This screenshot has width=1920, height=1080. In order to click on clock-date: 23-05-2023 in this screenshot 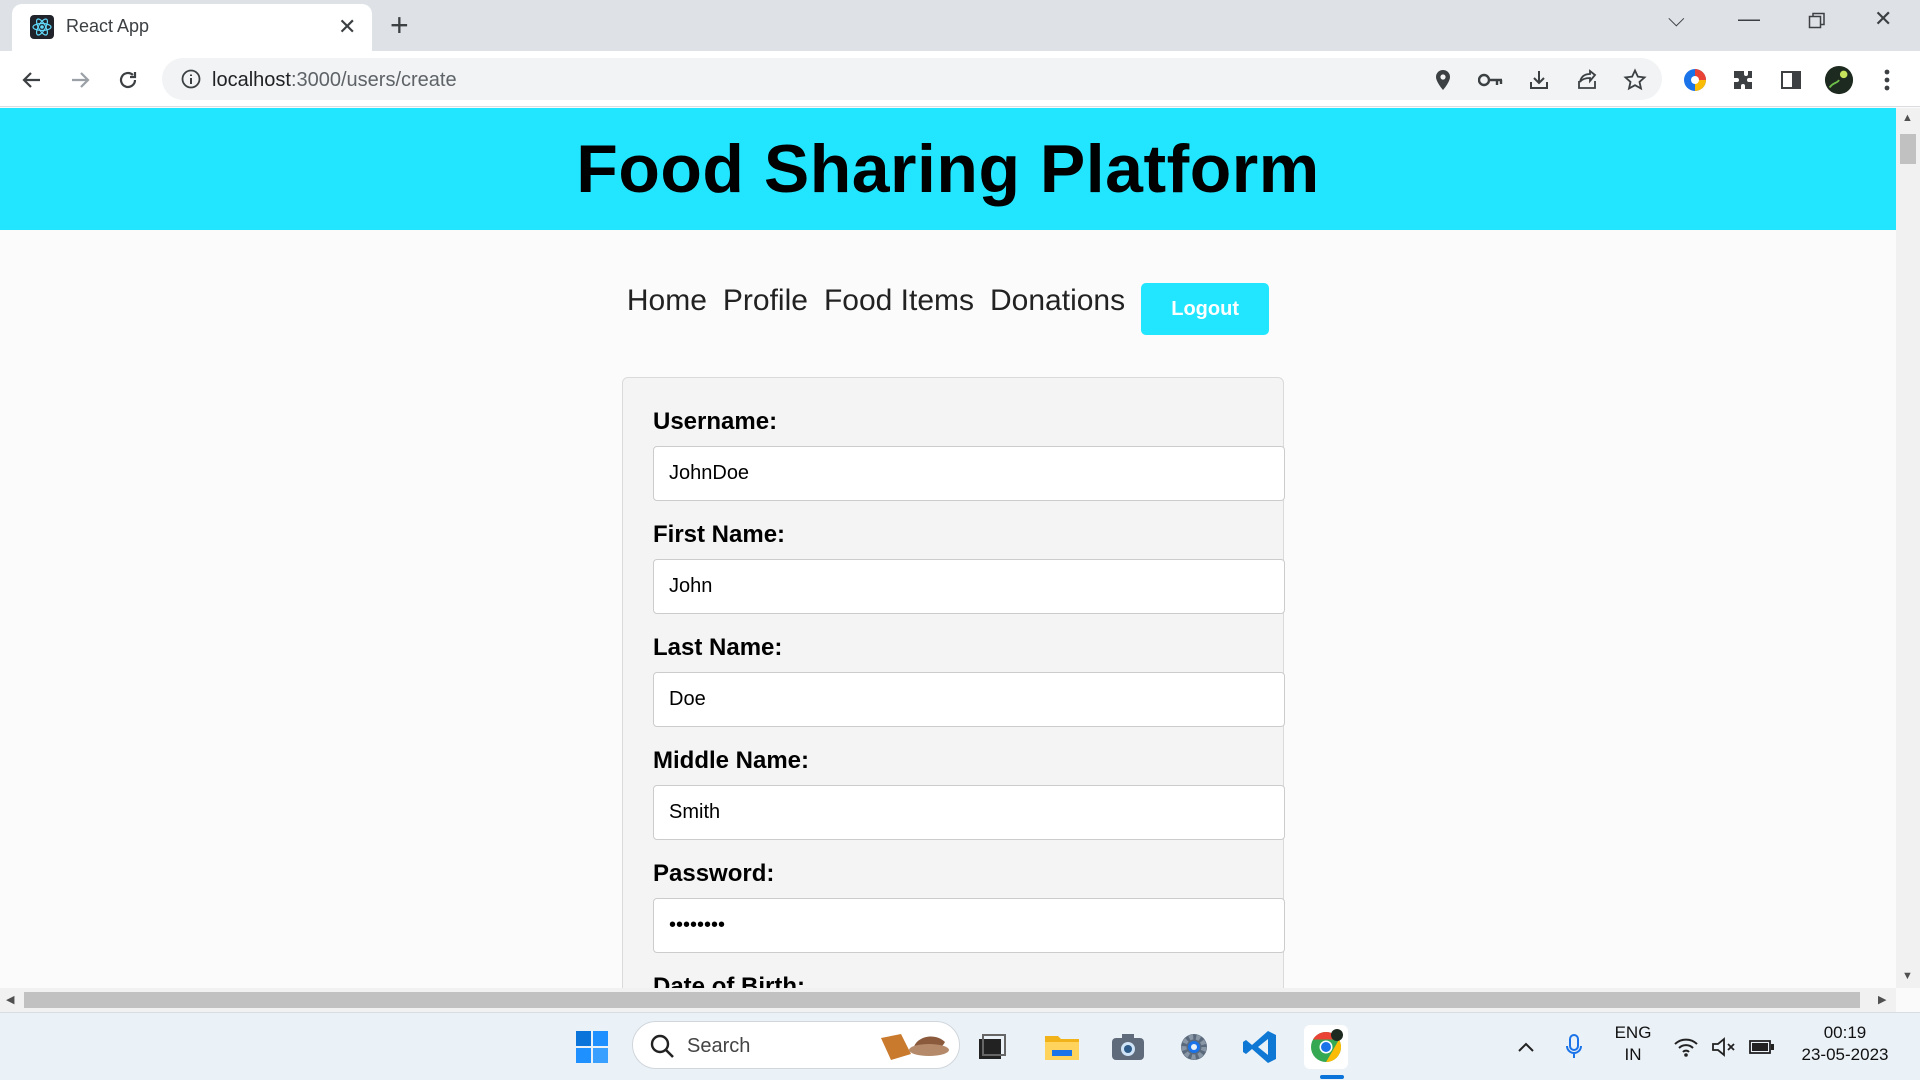, I will do `click(1845, 1054)`.